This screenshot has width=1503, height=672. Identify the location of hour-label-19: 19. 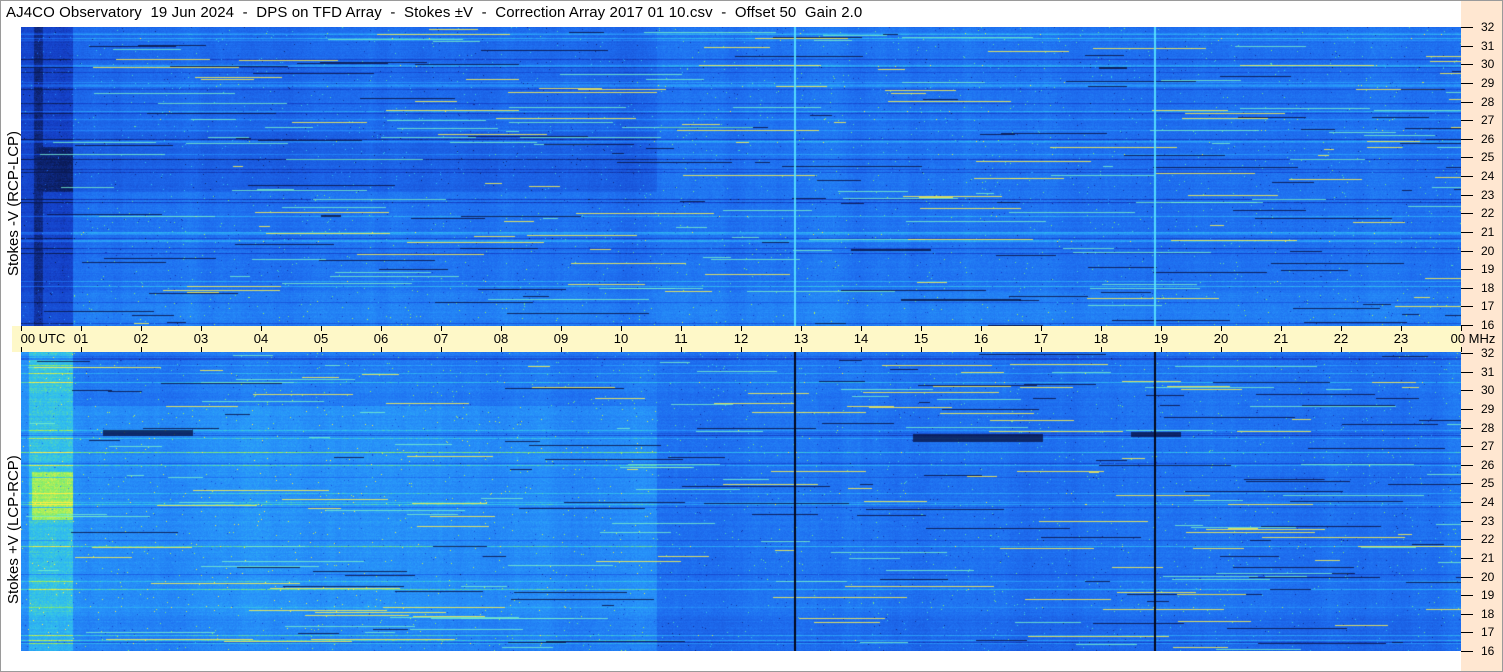
(1161, 338).